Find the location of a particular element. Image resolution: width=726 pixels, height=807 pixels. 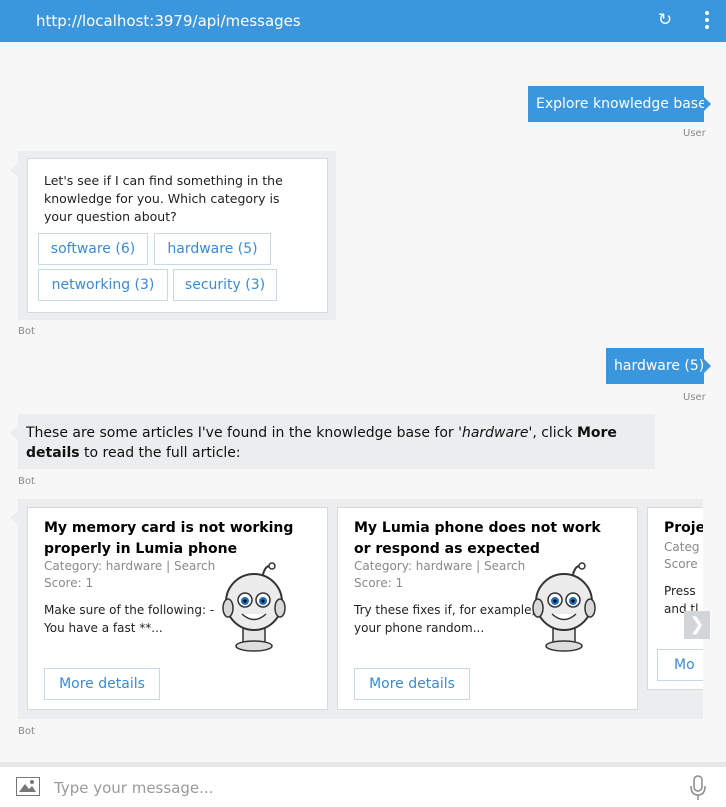

message-input is located at coordinates (354, 788).